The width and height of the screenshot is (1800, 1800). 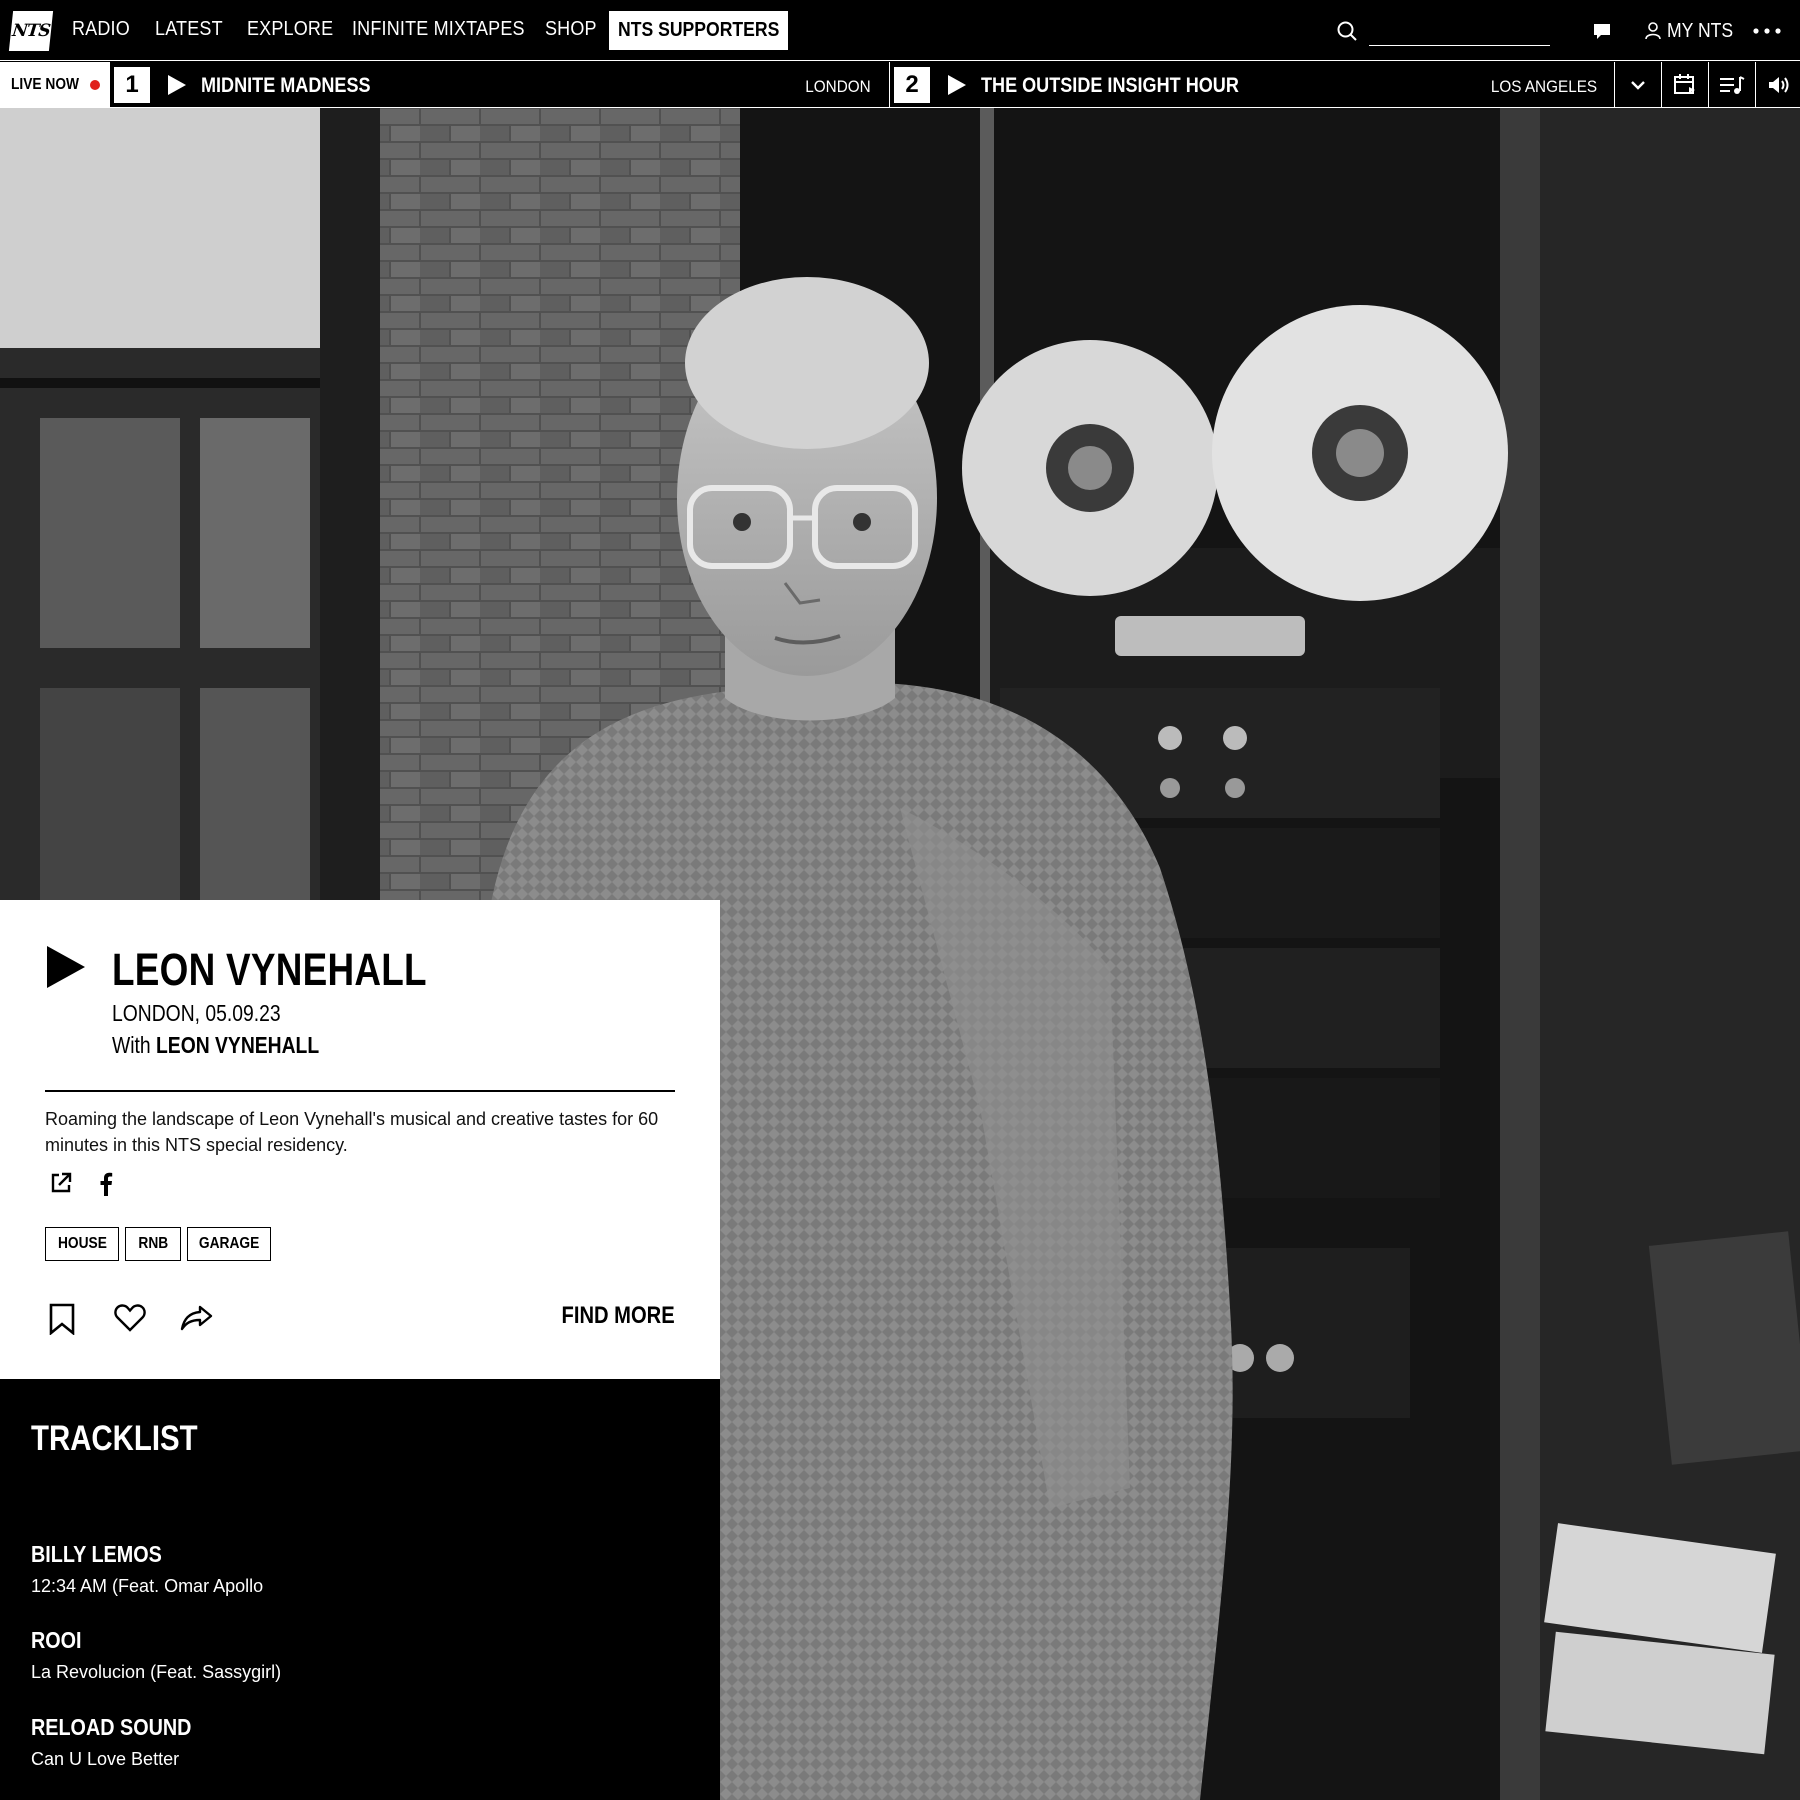 I want to click on channel-1-number: 1, so click(x=132, y=85).